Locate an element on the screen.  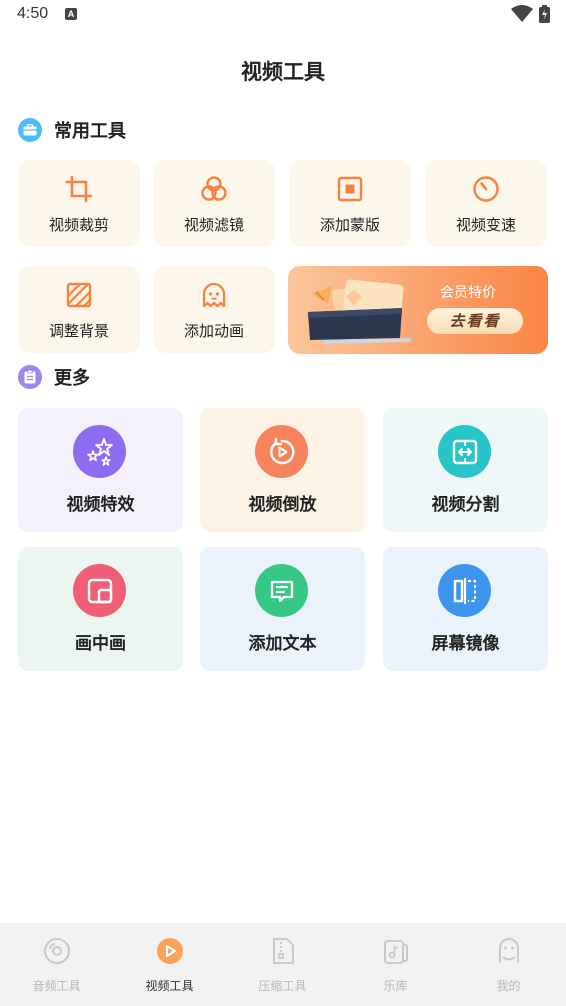
tool-label: 添加动画 is located at coordinates (213, 331).